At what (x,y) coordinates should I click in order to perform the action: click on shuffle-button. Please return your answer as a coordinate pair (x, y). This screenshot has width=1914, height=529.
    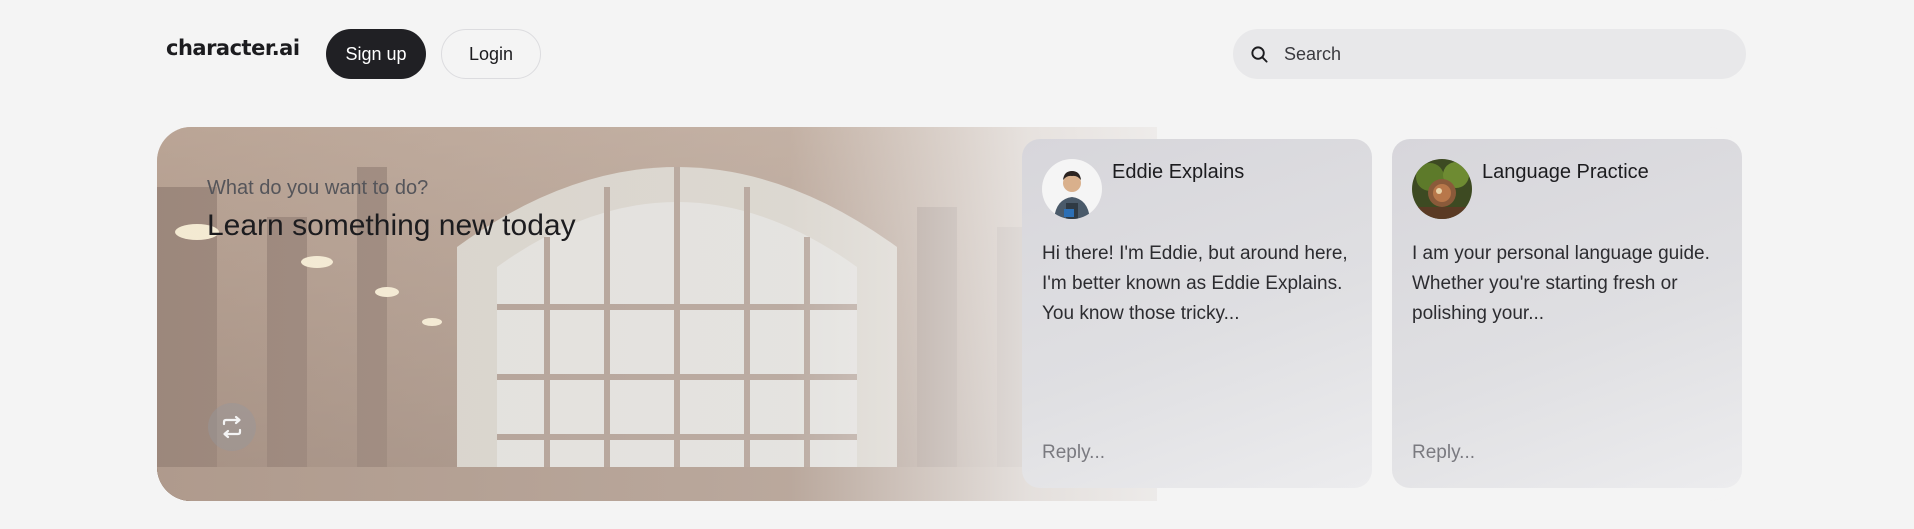
    Looking at the image, I should click on (232, 427).